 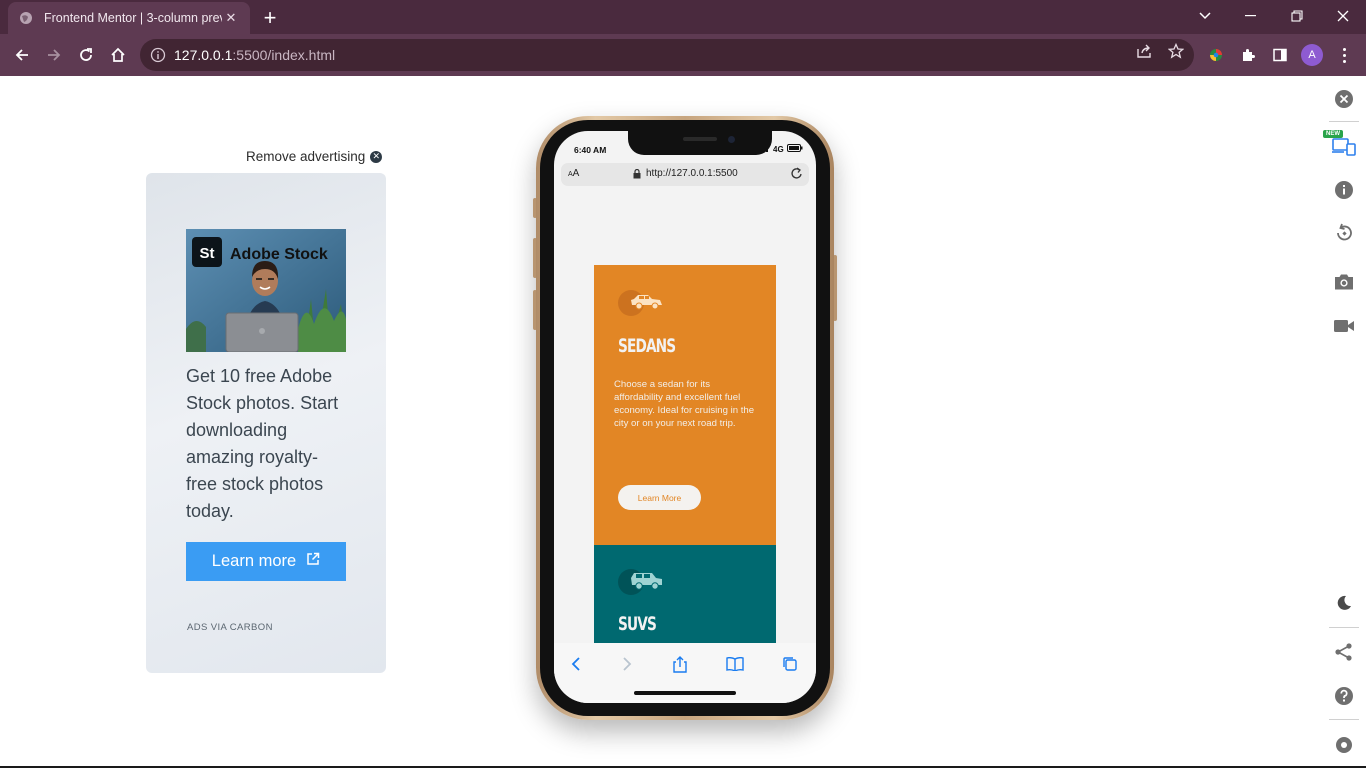 I want to click on close-tab-icon: ✕, so click(x=231, y=18).